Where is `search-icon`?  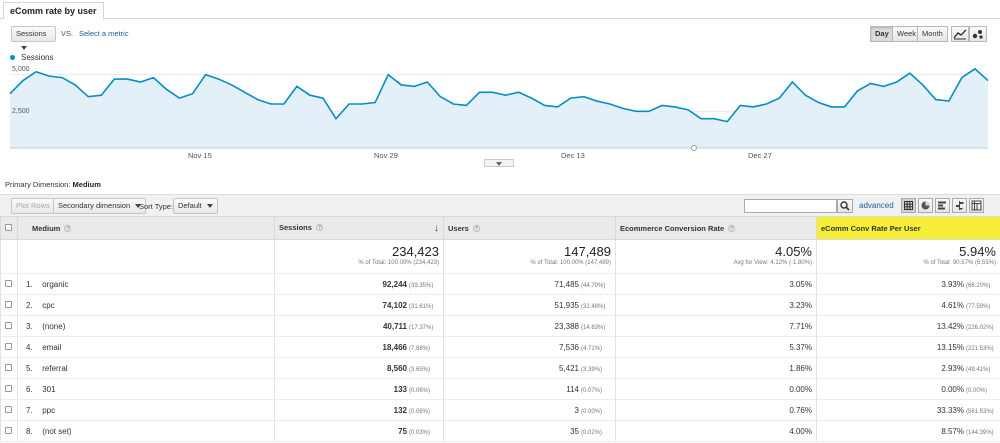 search-icon is located at coordinates (845, 206).